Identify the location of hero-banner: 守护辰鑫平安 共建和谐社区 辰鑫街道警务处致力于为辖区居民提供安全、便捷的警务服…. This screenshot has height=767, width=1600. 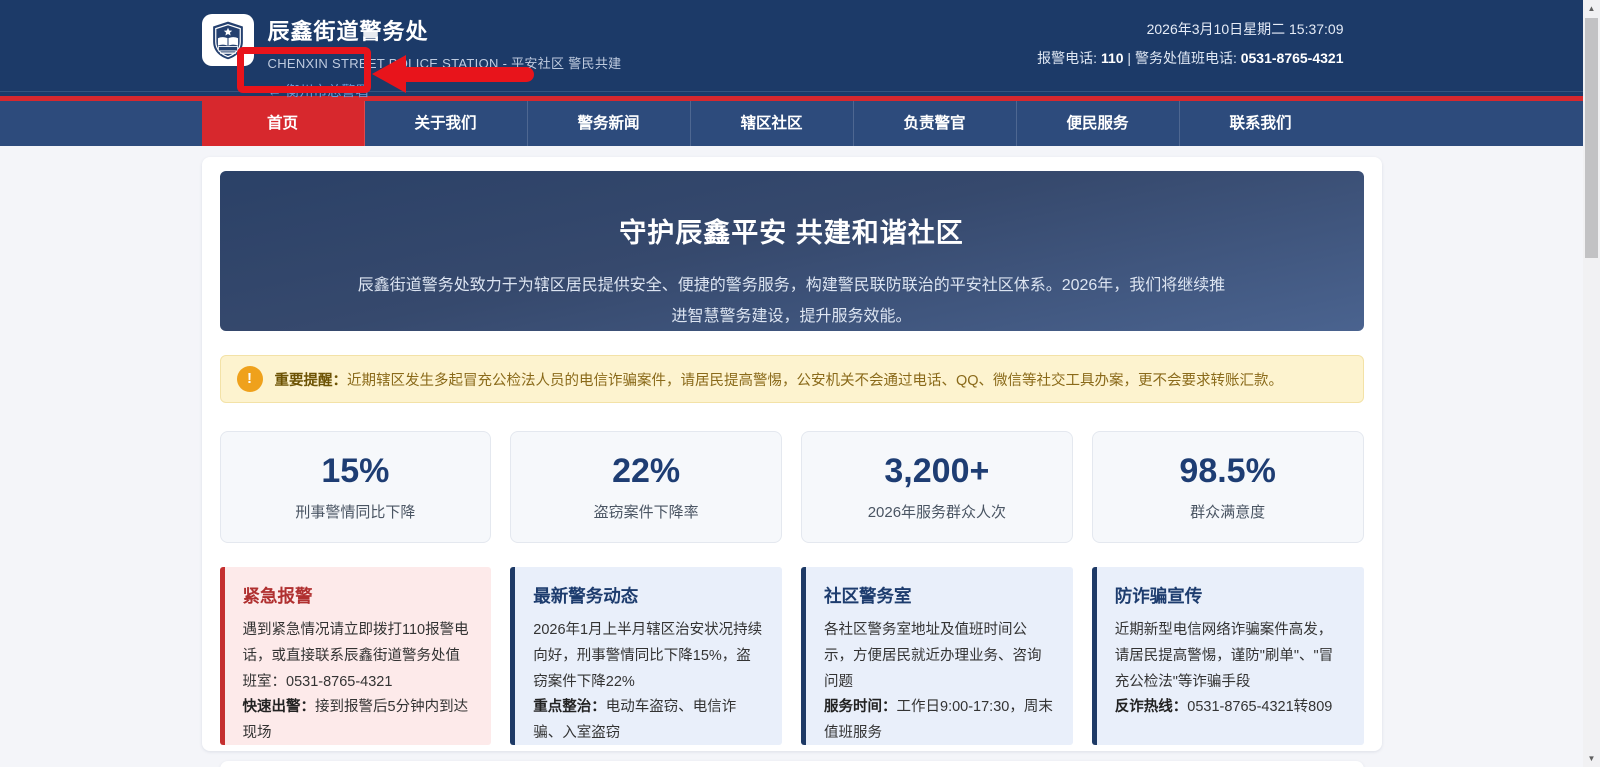
(791, 251).